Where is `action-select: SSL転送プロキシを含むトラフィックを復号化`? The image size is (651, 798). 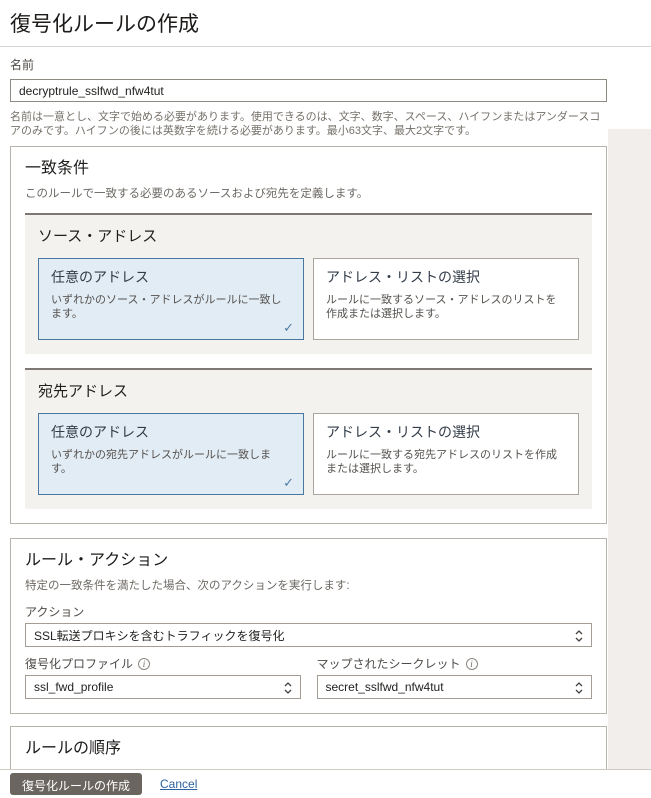
action-select: SSL転送プロキシを含むトラフィックを復号化 is located at coordinates (308, 635).